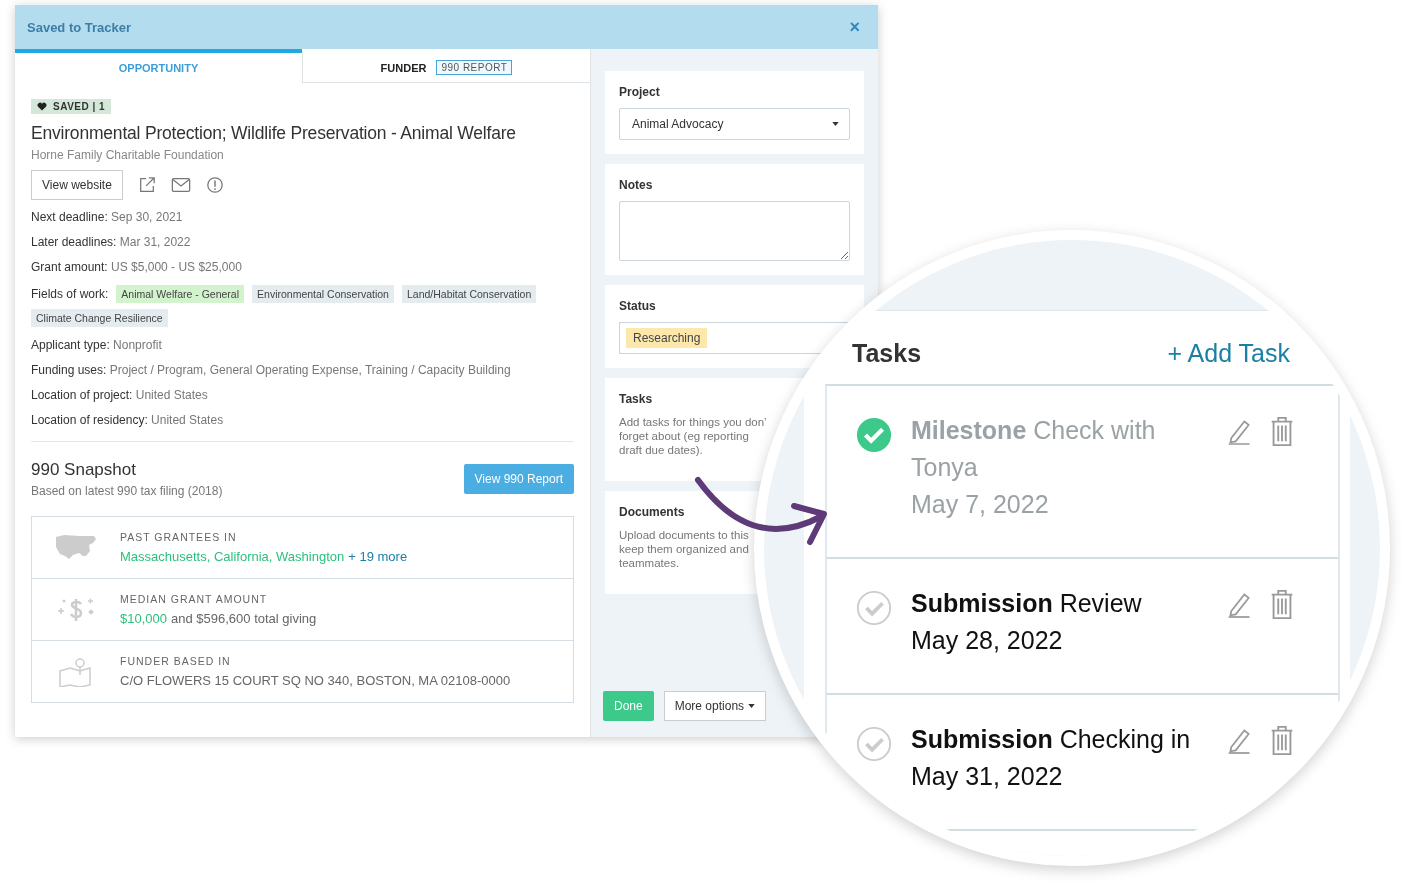 The width and height of the screenshot is (1408, 896). What do you see at coordinates (1228, 353) in the screenshot?
I see `add-task-link: + Add Task` at bounding box center [1228, 353].